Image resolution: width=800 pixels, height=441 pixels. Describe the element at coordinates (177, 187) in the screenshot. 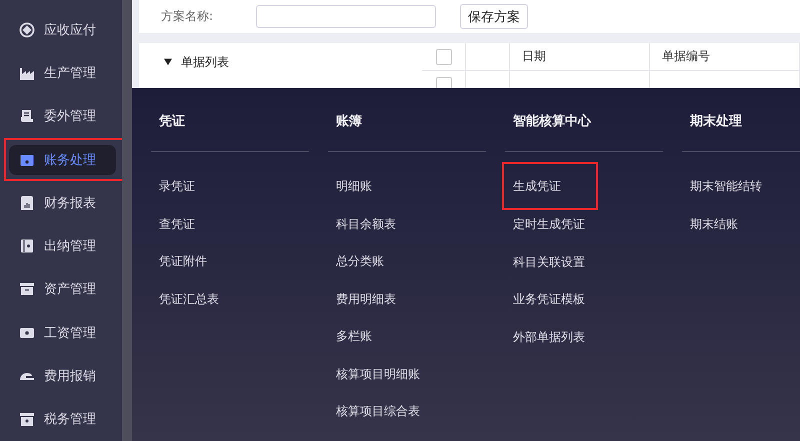

I see `menu-item: 录凭证` at that location.